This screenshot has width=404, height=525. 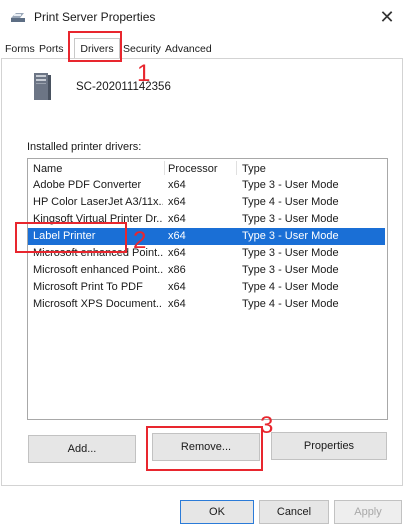 What do you see at coordinates (202, 17) in the screenshot?
I see `title-bar: Print Server Properties ✕` at bounding box center [202, 17].